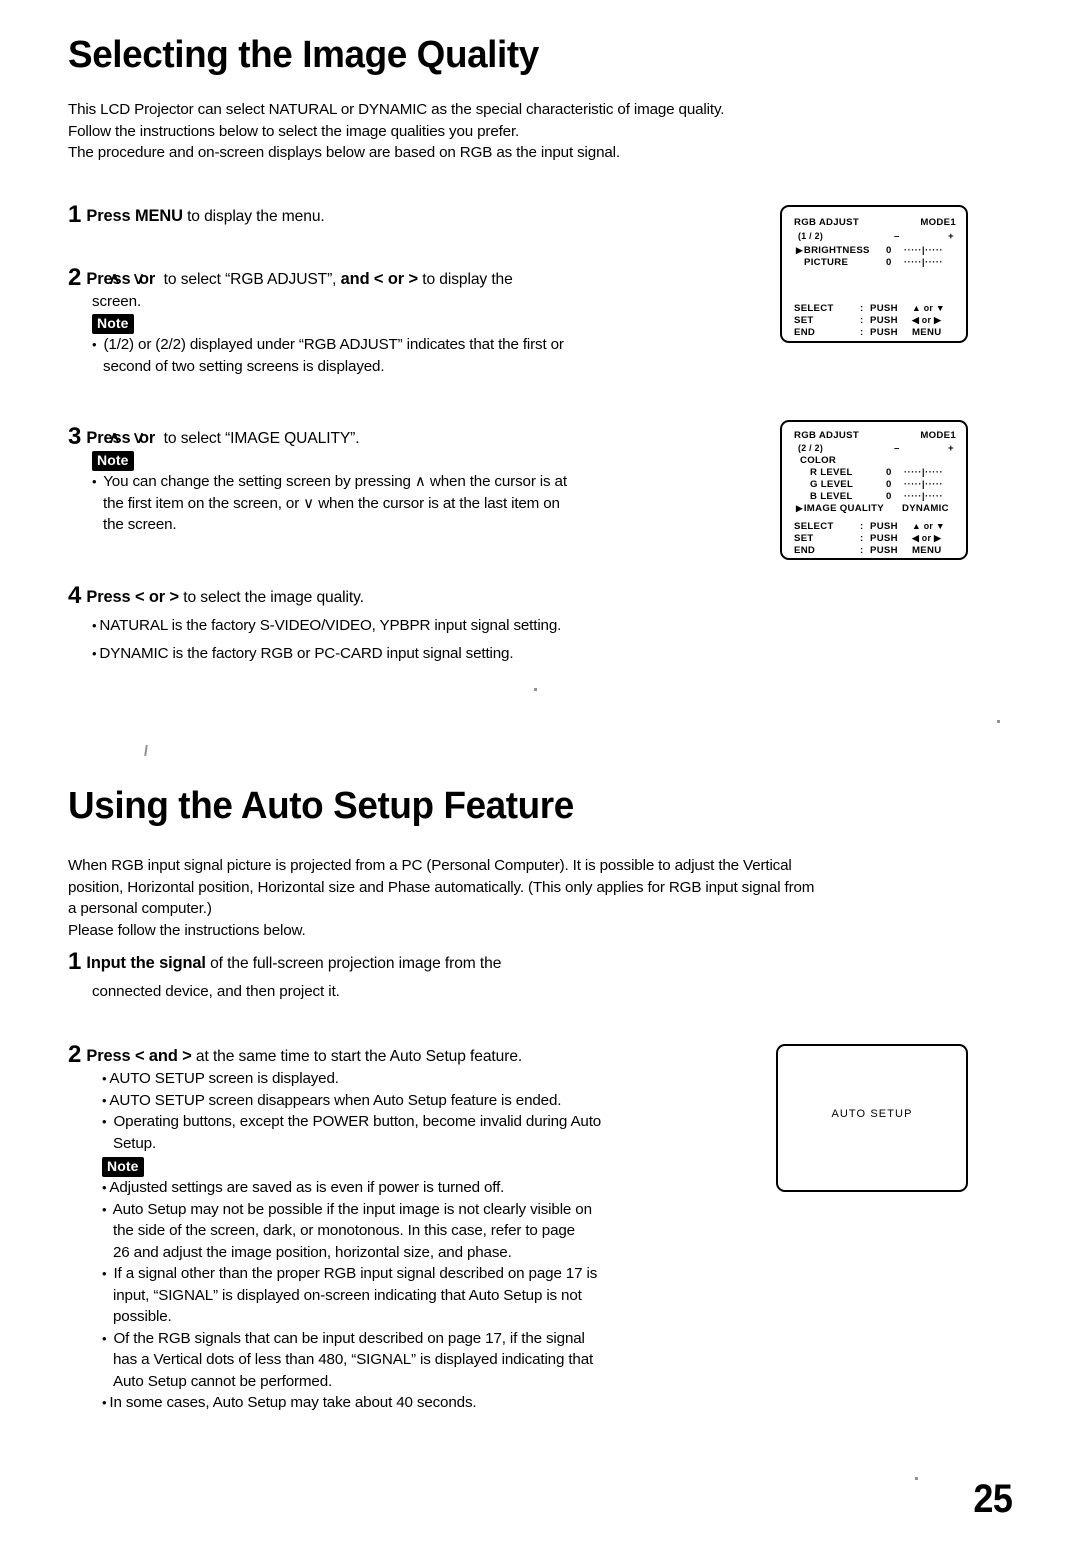 This screenshot has height=1550, width=1080. Describe the element at coordinates (75, 277) in the screenshot. I see `step-number: 2` at that location.